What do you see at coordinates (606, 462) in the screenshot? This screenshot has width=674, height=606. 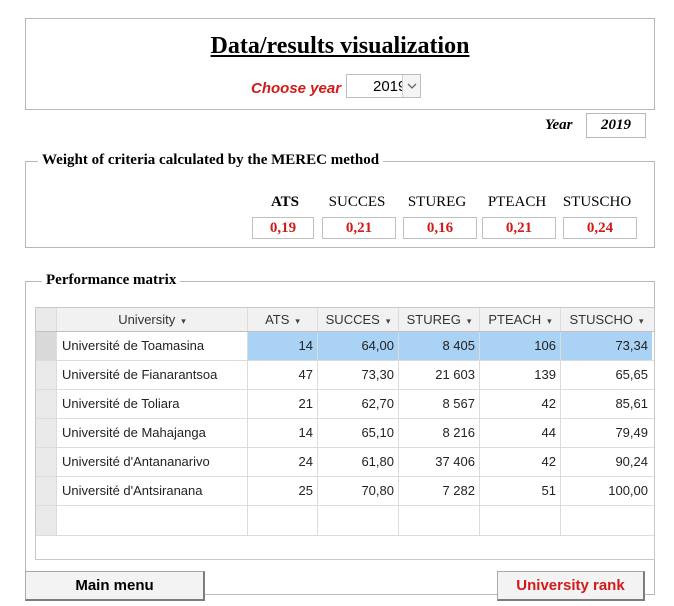 I see `cell-stuscho: 90,24` at bounding box center [606, 462].